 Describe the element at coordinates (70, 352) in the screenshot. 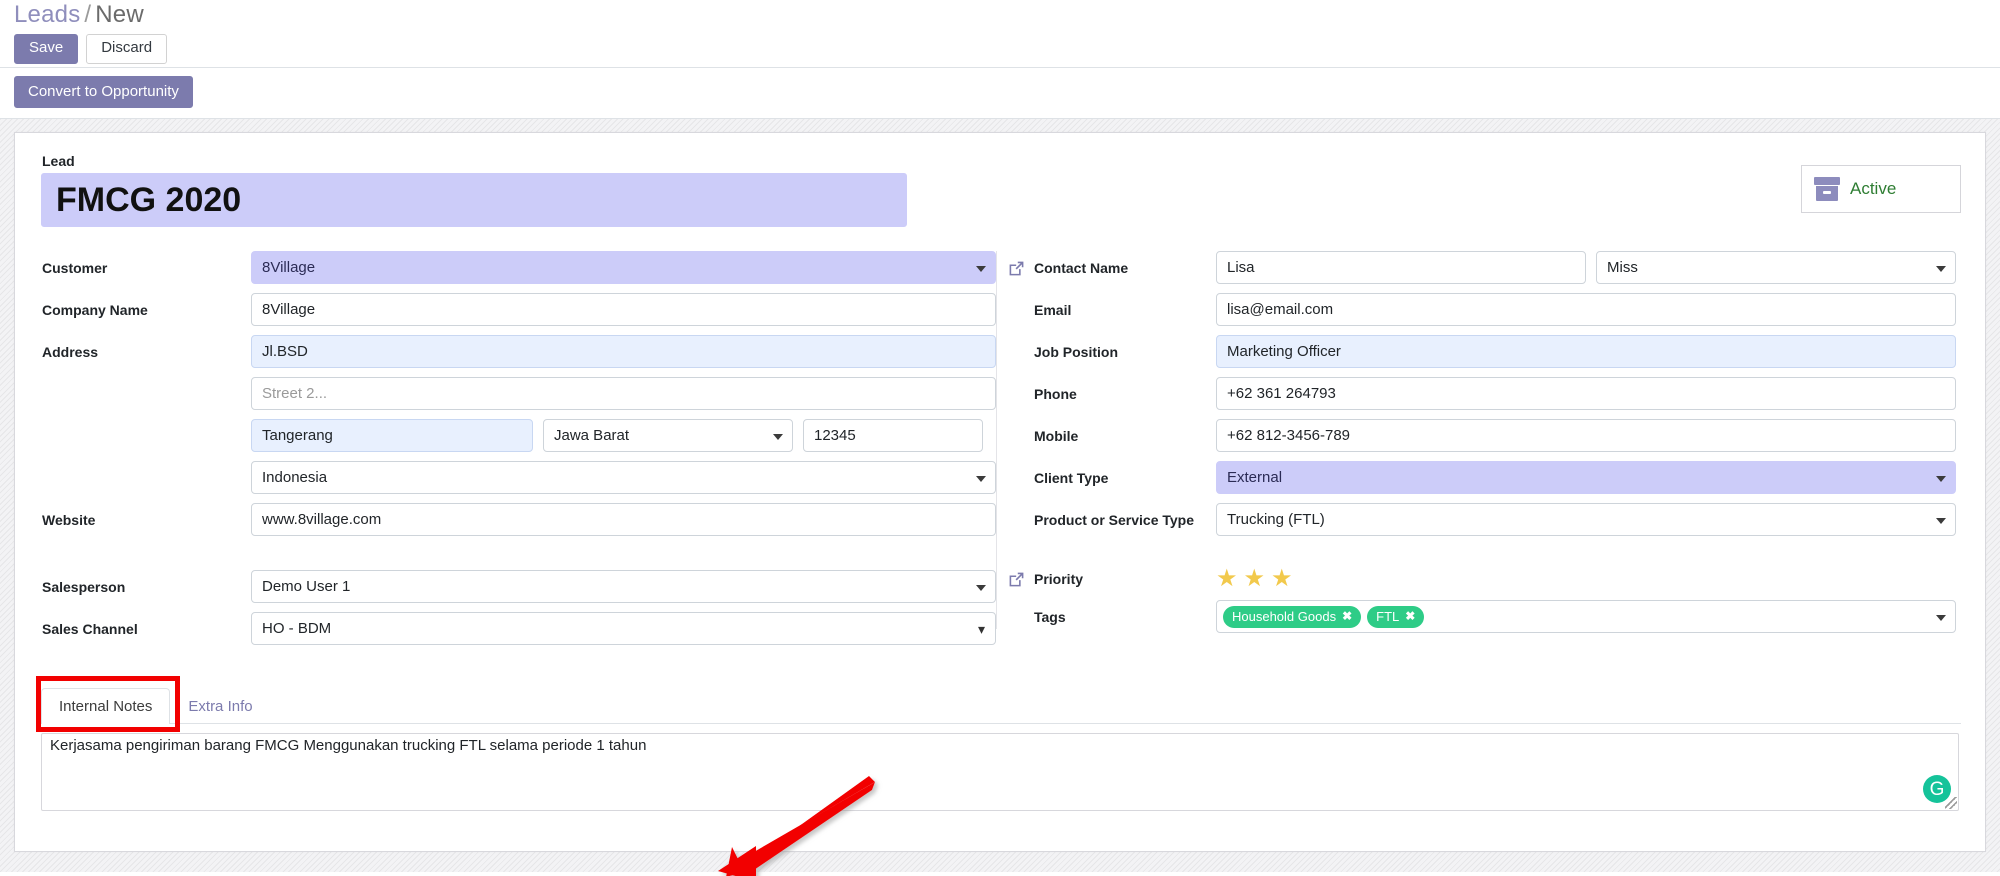

I see `address-label: Address` at that location.